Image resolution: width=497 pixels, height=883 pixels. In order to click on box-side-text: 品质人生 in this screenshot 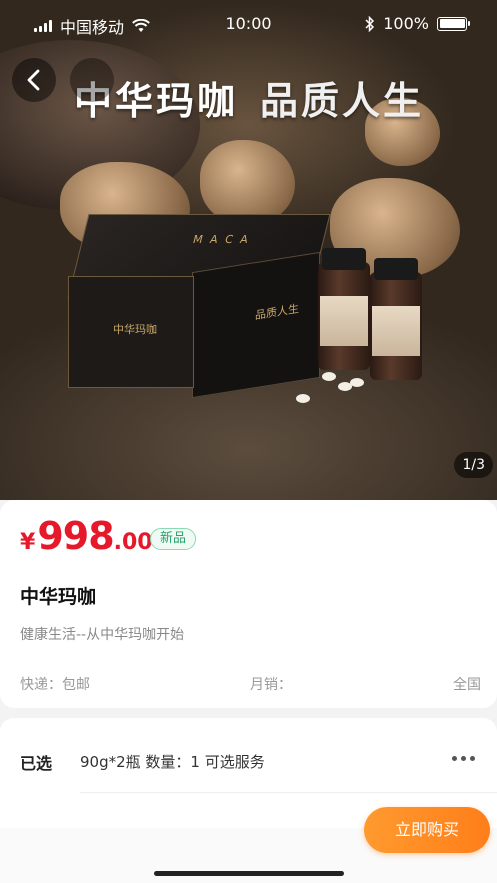, I will do `click(277, 312)`.